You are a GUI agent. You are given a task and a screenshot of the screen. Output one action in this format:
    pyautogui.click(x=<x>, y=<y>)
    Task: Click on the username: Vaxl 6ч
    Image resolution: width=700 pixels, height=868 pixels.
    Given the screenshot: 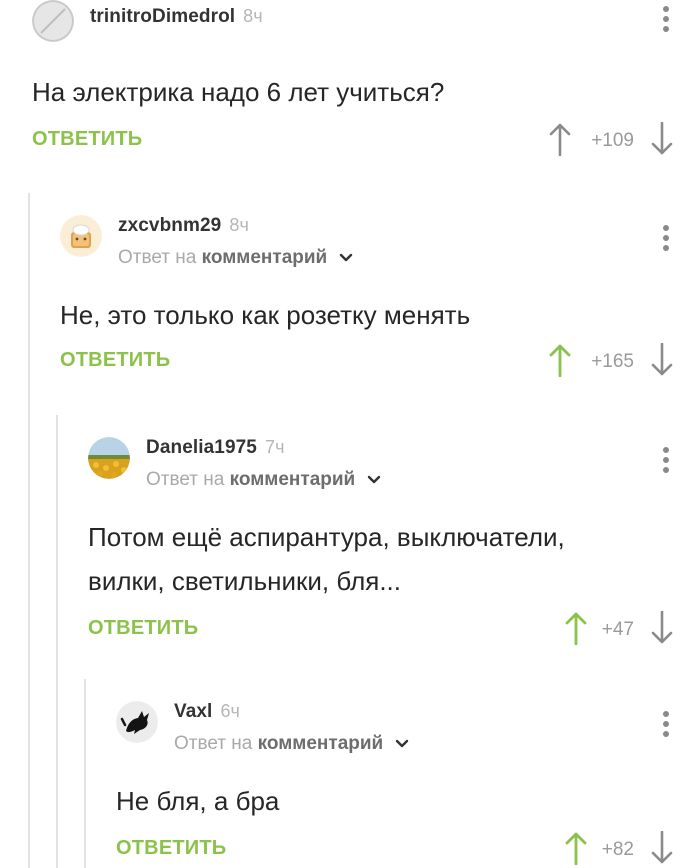 What is the action you would take?
    pyautogui.click(x=207, y=712)
    